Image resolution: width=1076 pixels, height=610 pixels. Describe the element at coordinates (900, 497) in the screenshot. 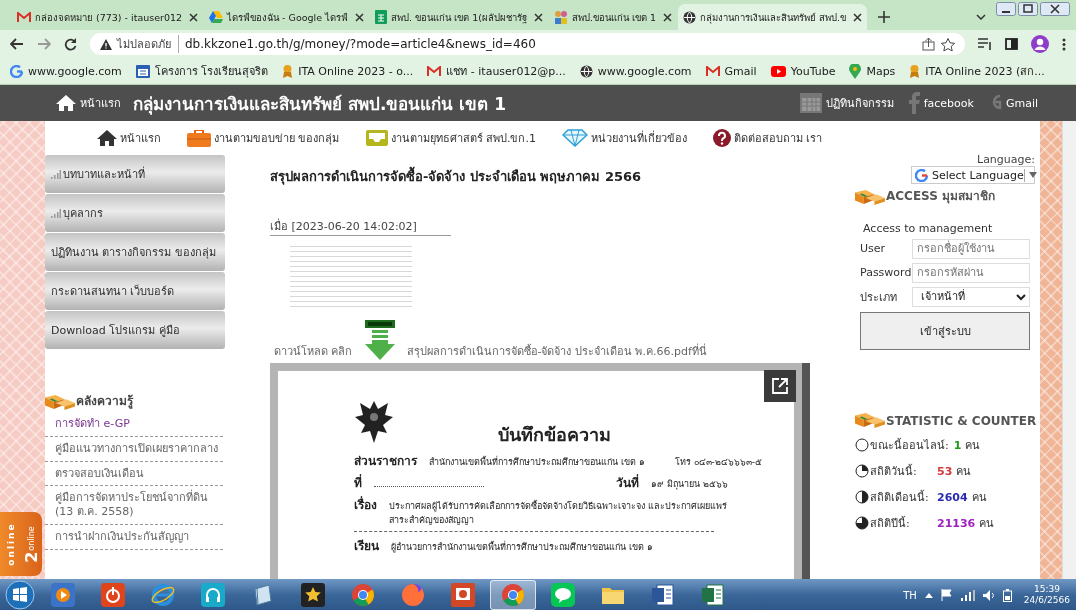

I see `stat-label: สถิติเดือนนี้:` at that location.